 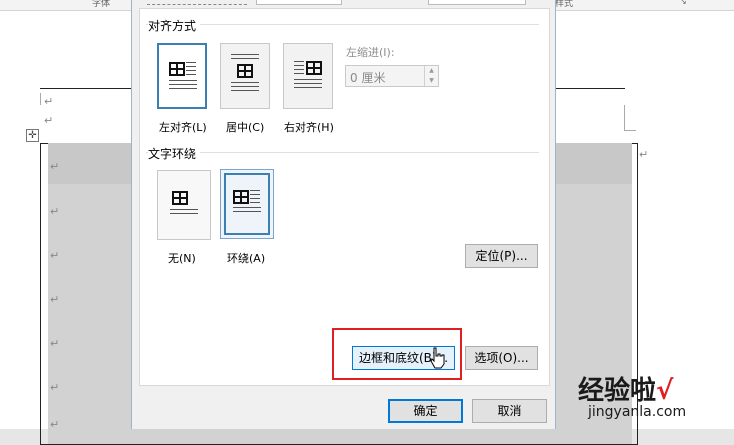 I want to click on align-right-label: 右对齐(H), so click(x=309, y=127).